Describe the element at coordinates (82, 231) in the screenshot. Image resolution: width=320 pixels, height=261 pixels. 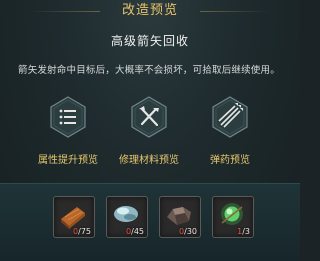
I see `material-count: 0/75` at that location.